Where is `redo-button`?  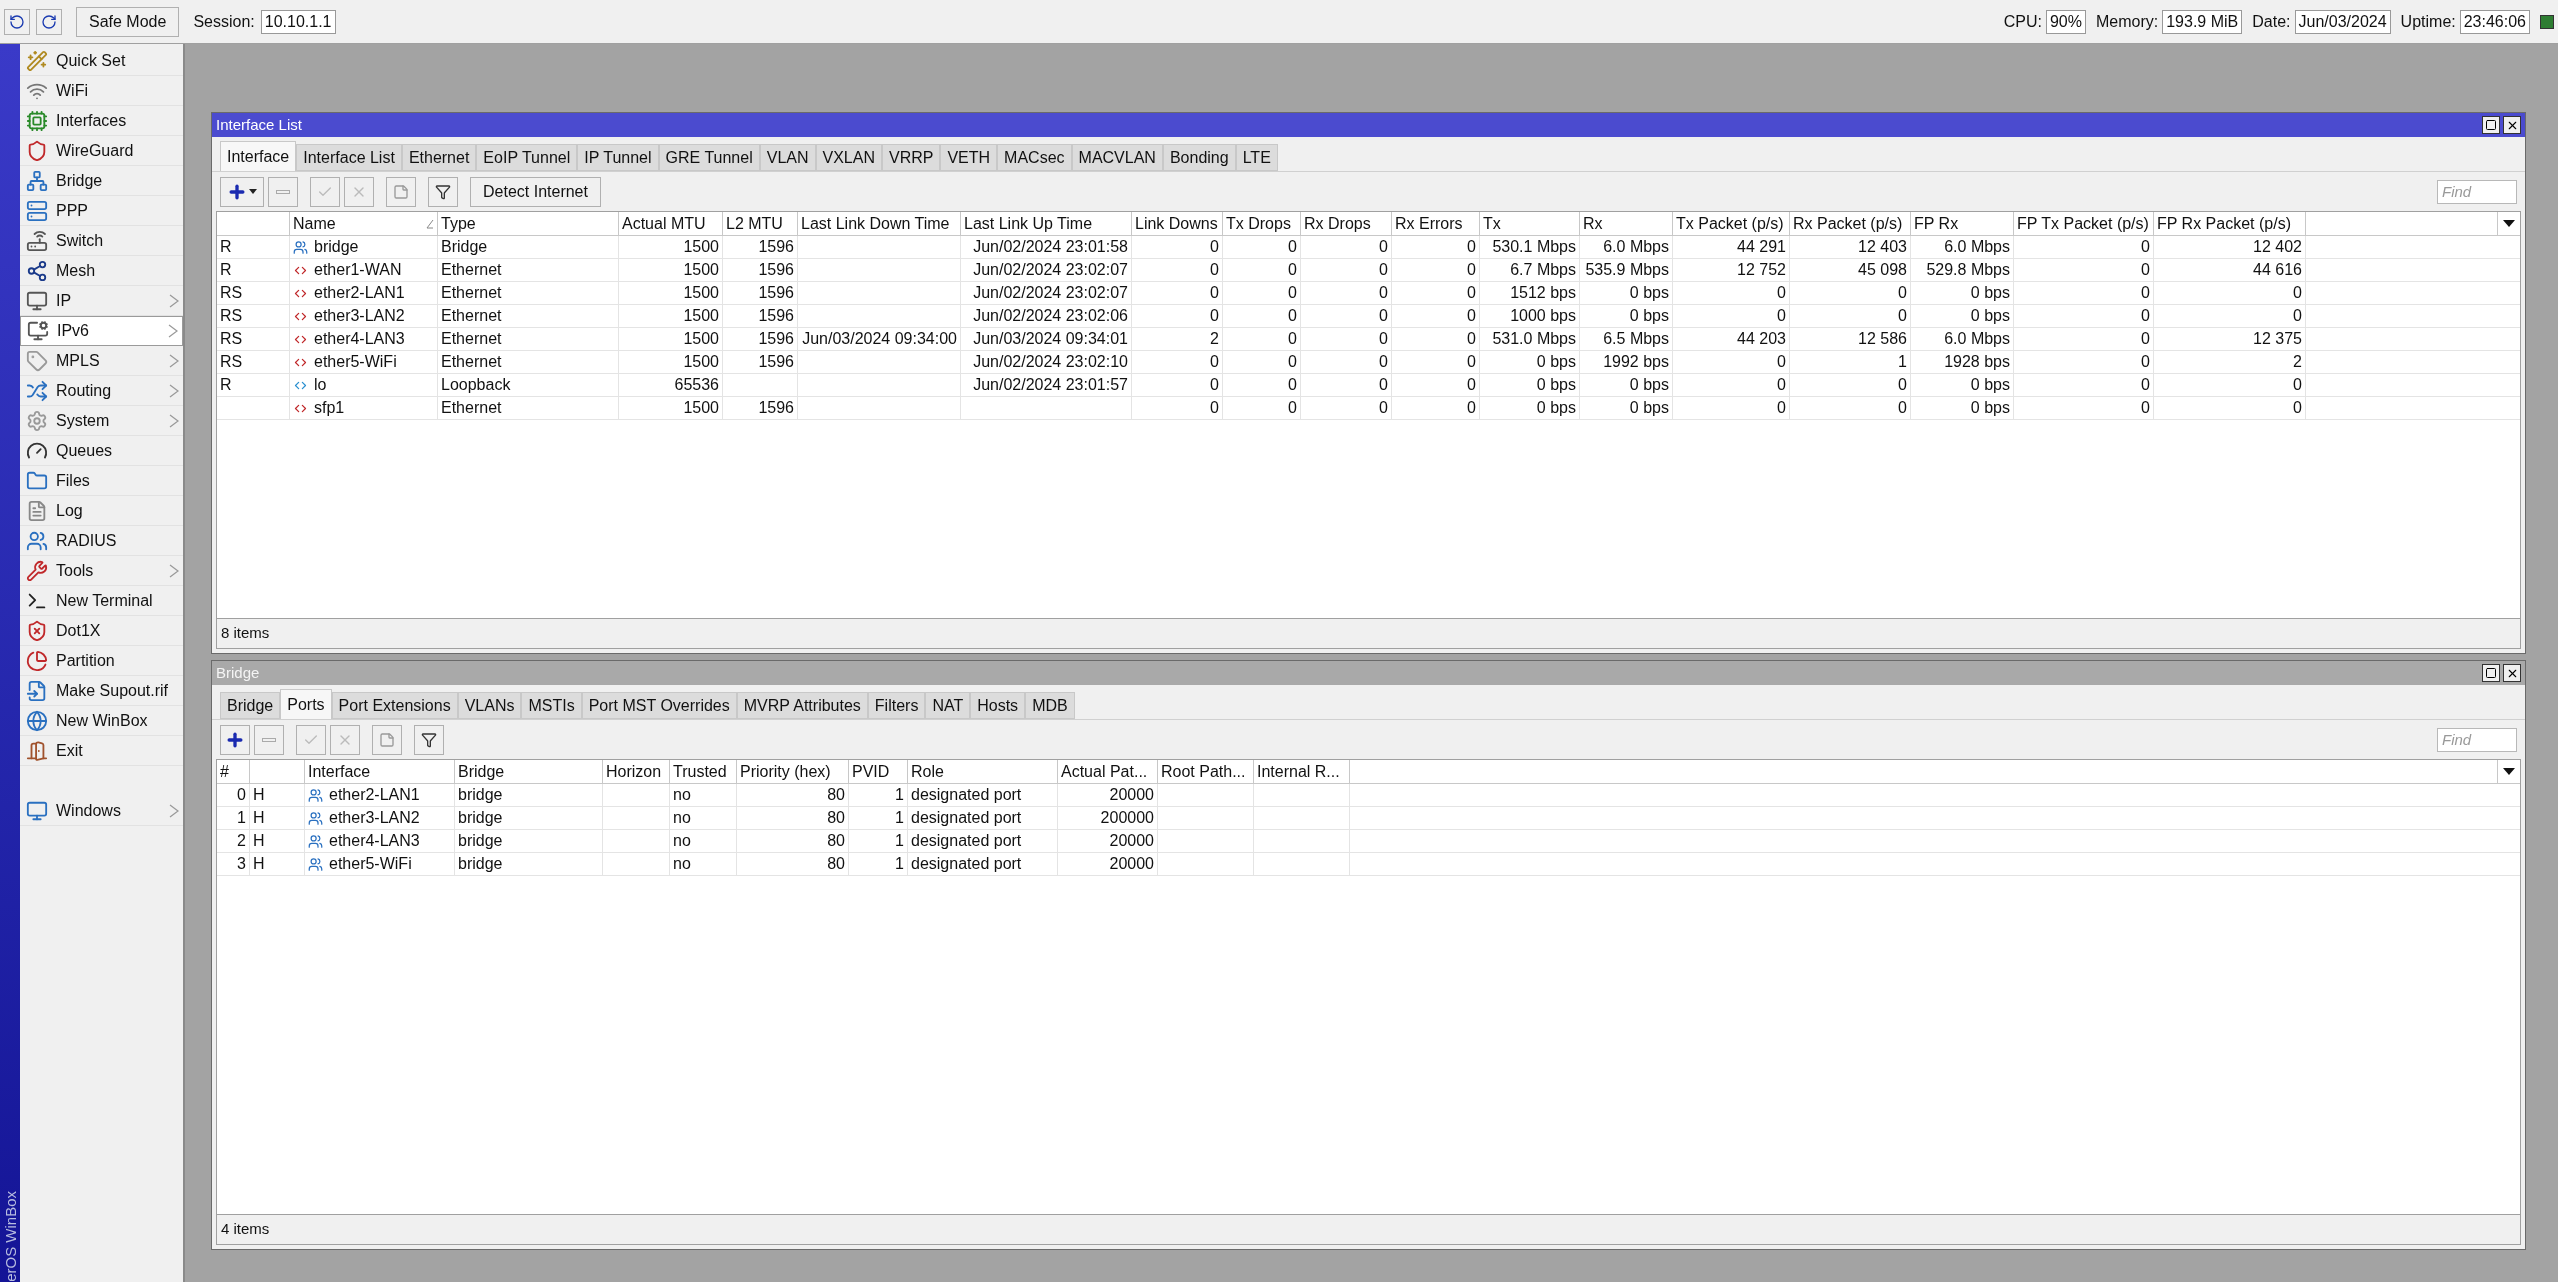 redo-button is located at coordinates (49, 21).